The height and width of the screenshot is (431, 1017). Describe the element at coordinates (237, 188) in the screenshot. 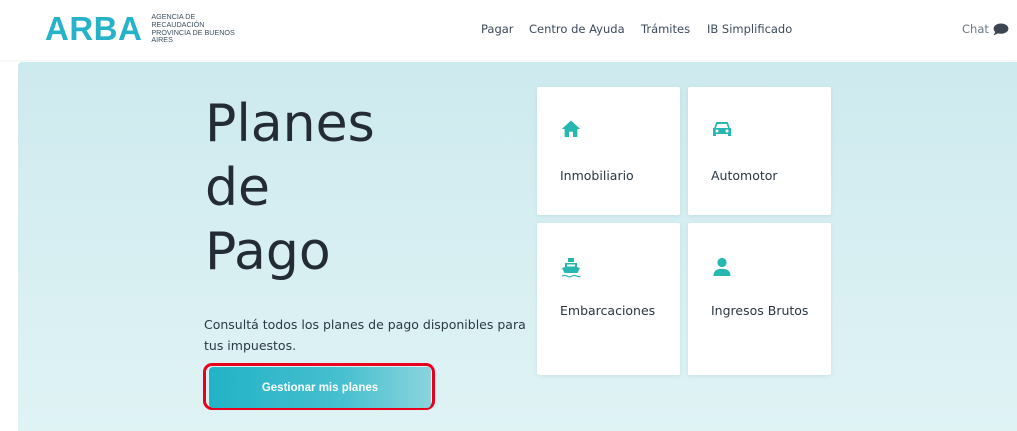

I see `page-title-line: de` at that location.